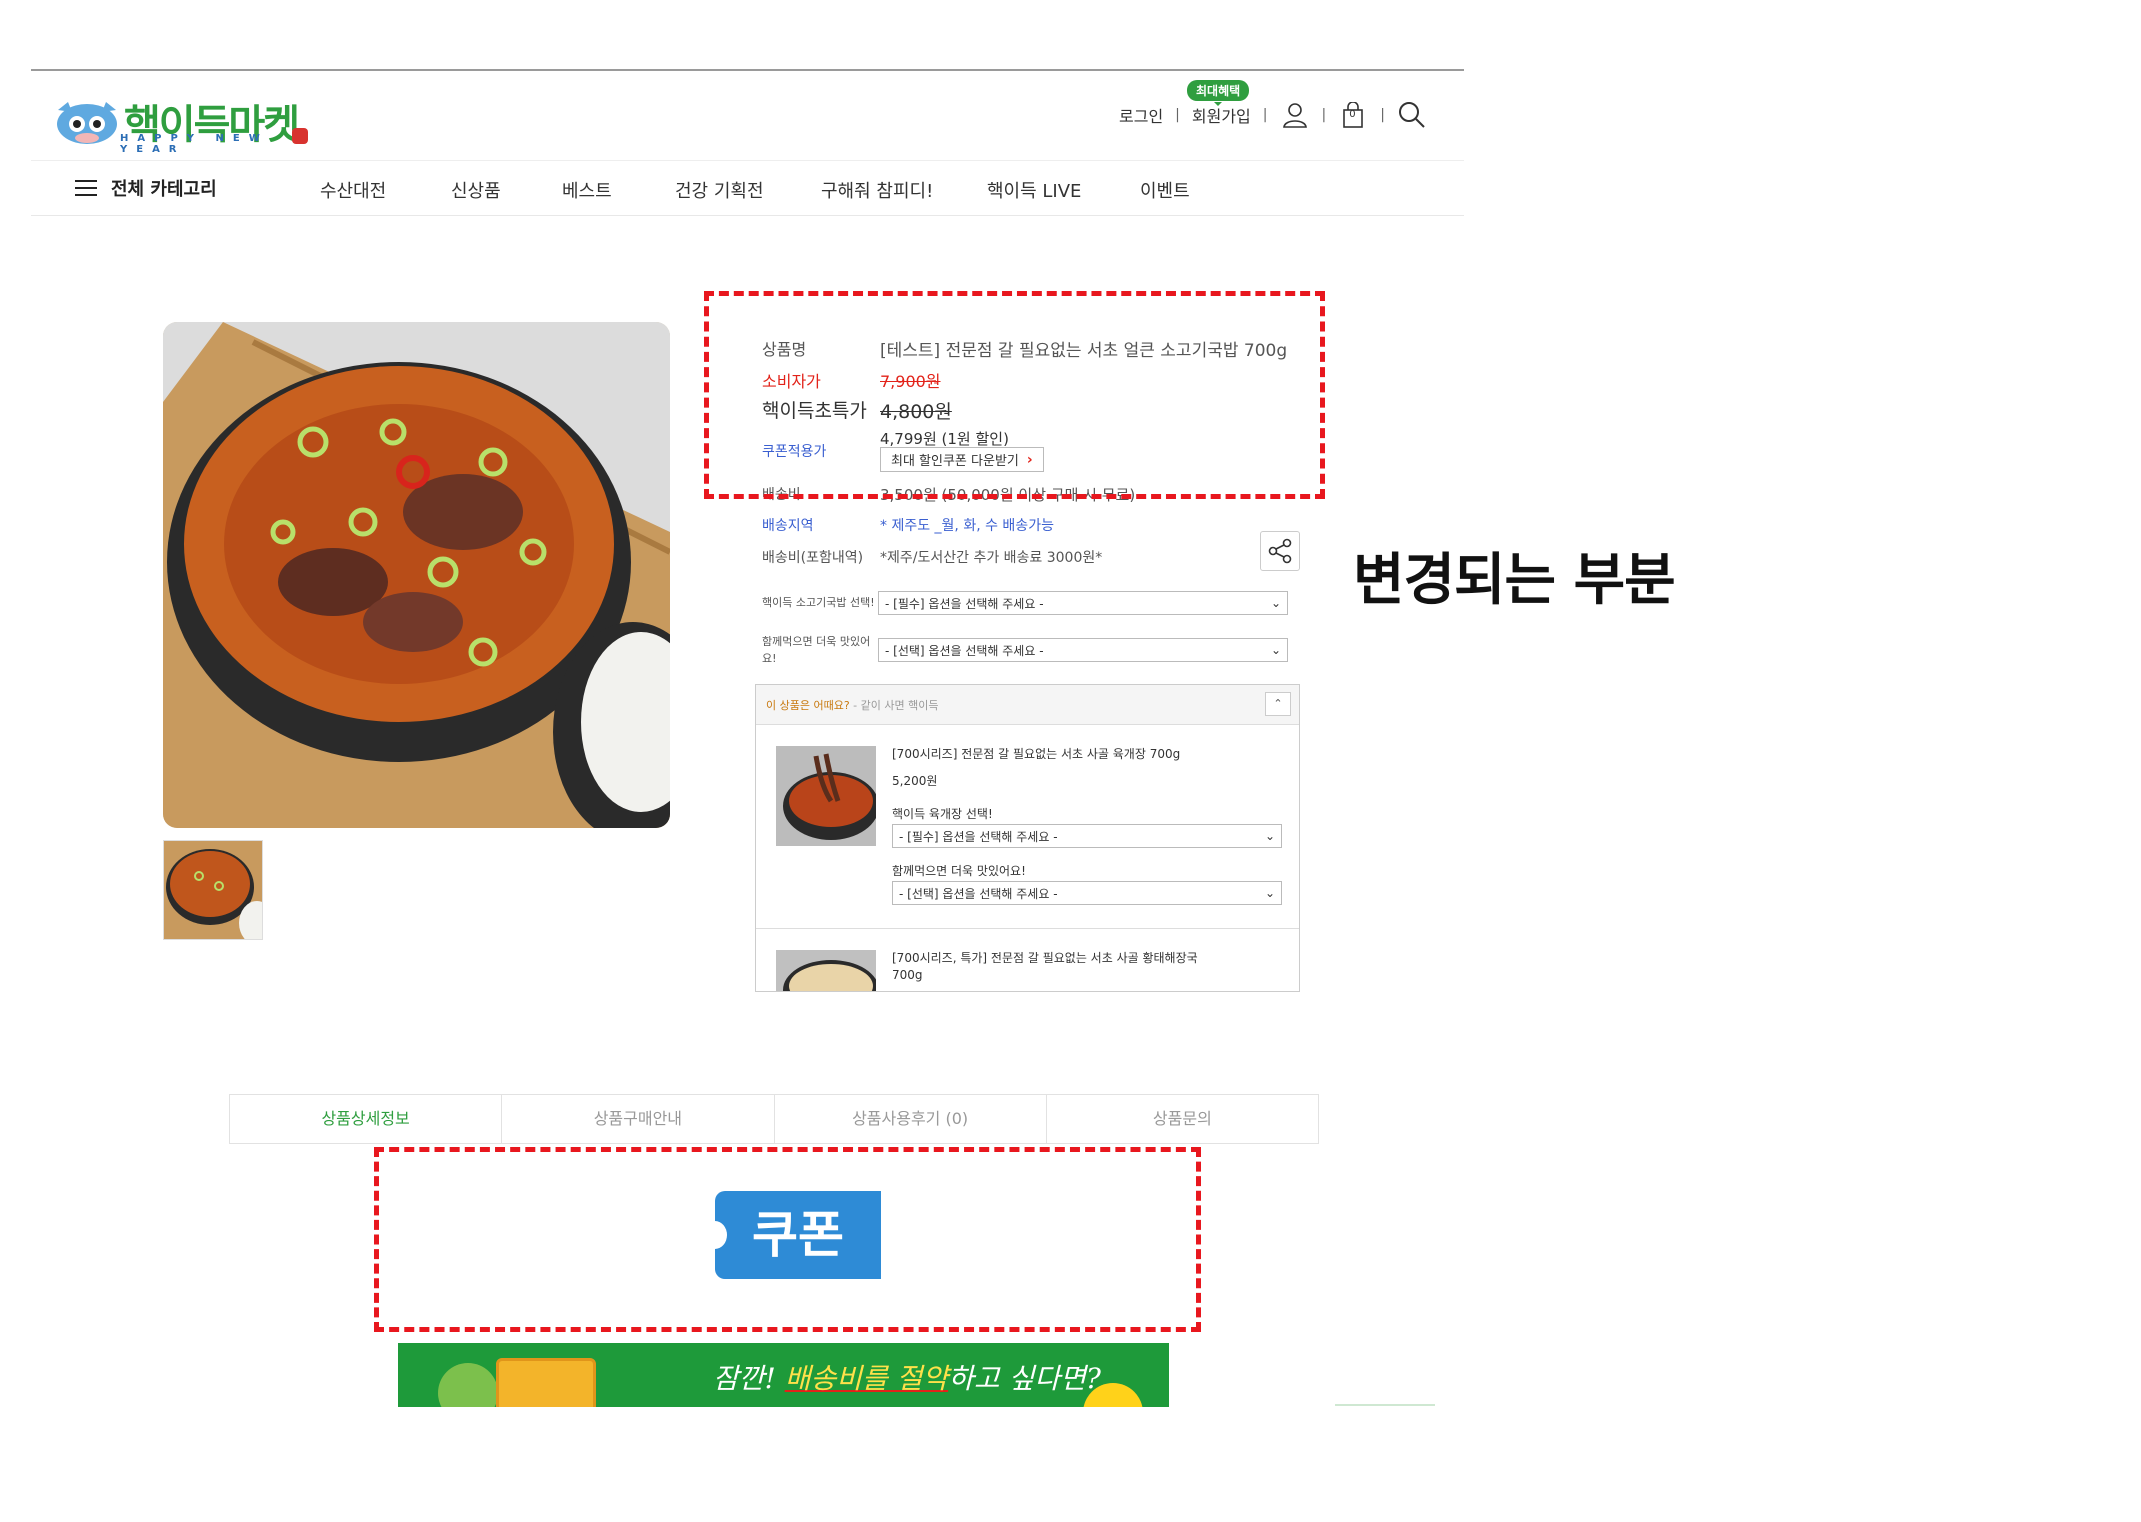 The height and width of the screenshot is (1522, 2141). I want to click on gukbap-thumb-photo, so click(213, 890).